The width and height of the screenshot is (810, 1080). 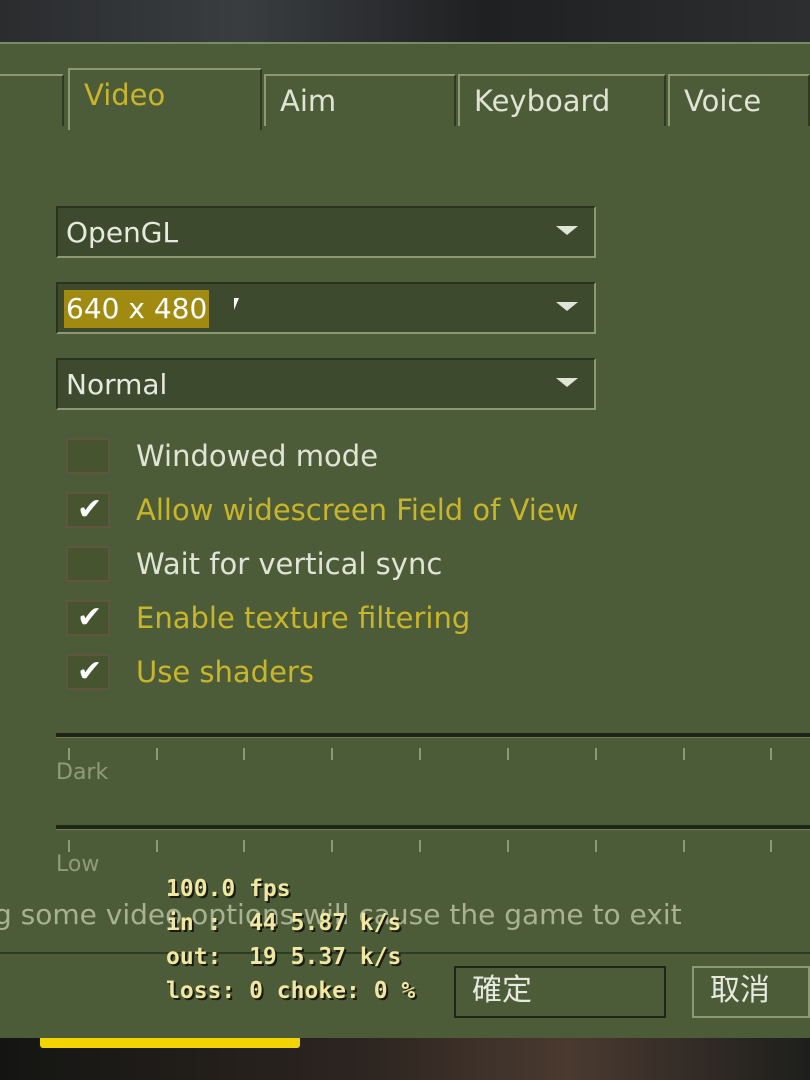 I want to click on brightness-slider, so click(x=433, y=735).